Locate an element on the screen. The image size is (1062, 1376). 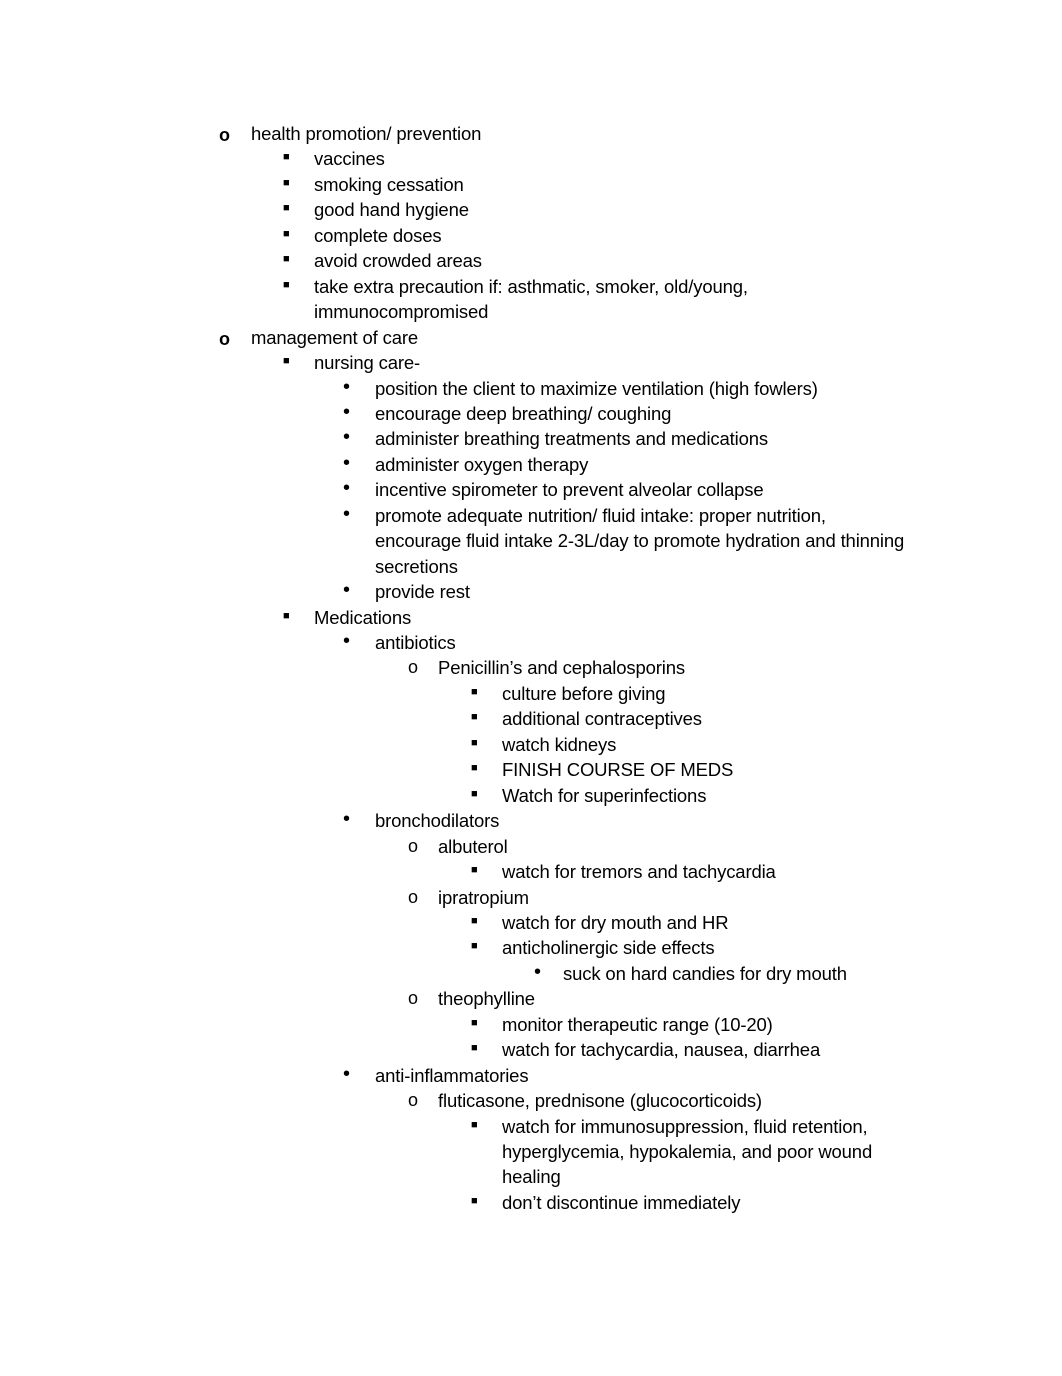
list-item: o Penicillin’s and cephalosporins is located at coordinates (531, 667).